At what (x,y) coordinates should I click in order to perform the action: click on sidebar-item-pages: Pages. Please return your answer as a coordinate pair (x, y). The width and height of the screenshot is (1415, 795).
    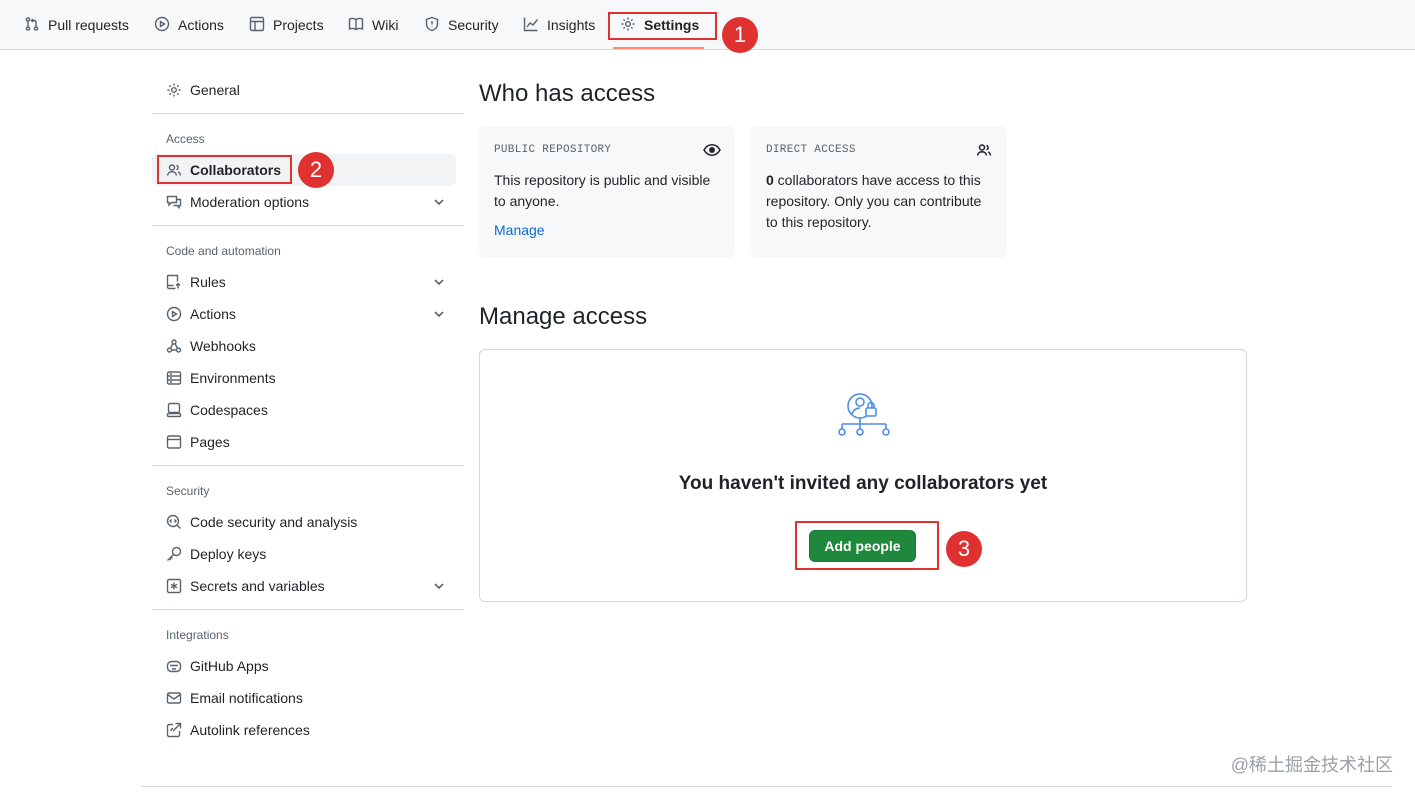
    Looking at the image, I should click on (304, 442).